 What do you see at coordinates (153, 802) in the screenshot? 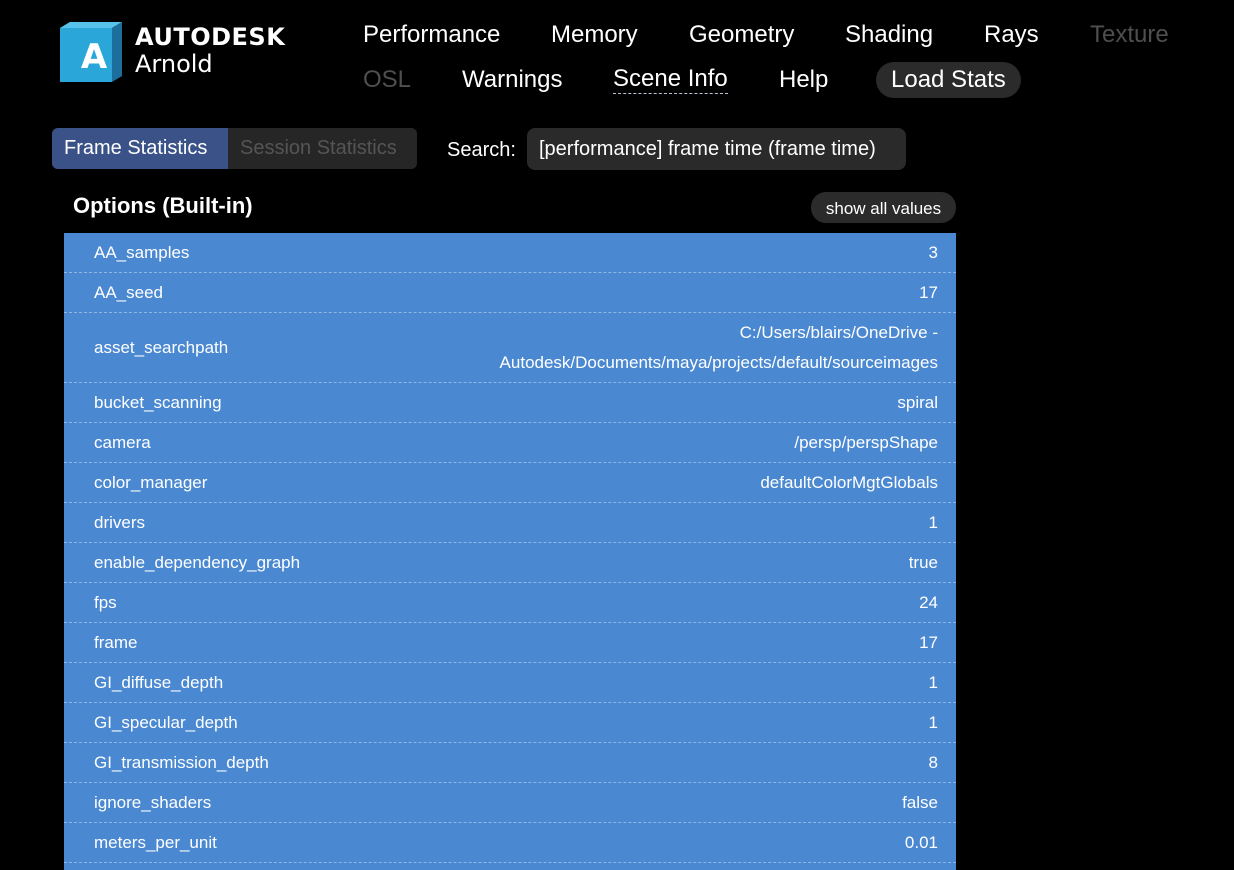
I see `option-key: ignore_shaders` at bounding box center [153, 802].